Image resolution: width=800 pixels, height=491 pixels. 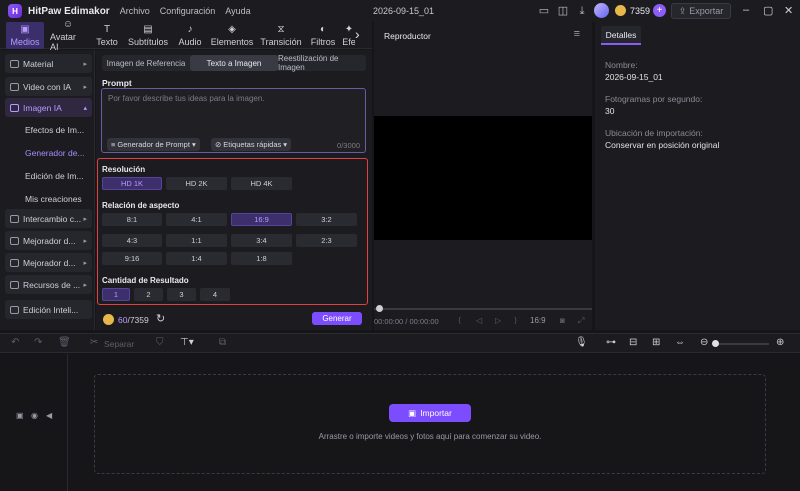 What do you see at coordinates (379, 308) in the screenshot?
I see `seek-handle` at bounding box center [379, 308].